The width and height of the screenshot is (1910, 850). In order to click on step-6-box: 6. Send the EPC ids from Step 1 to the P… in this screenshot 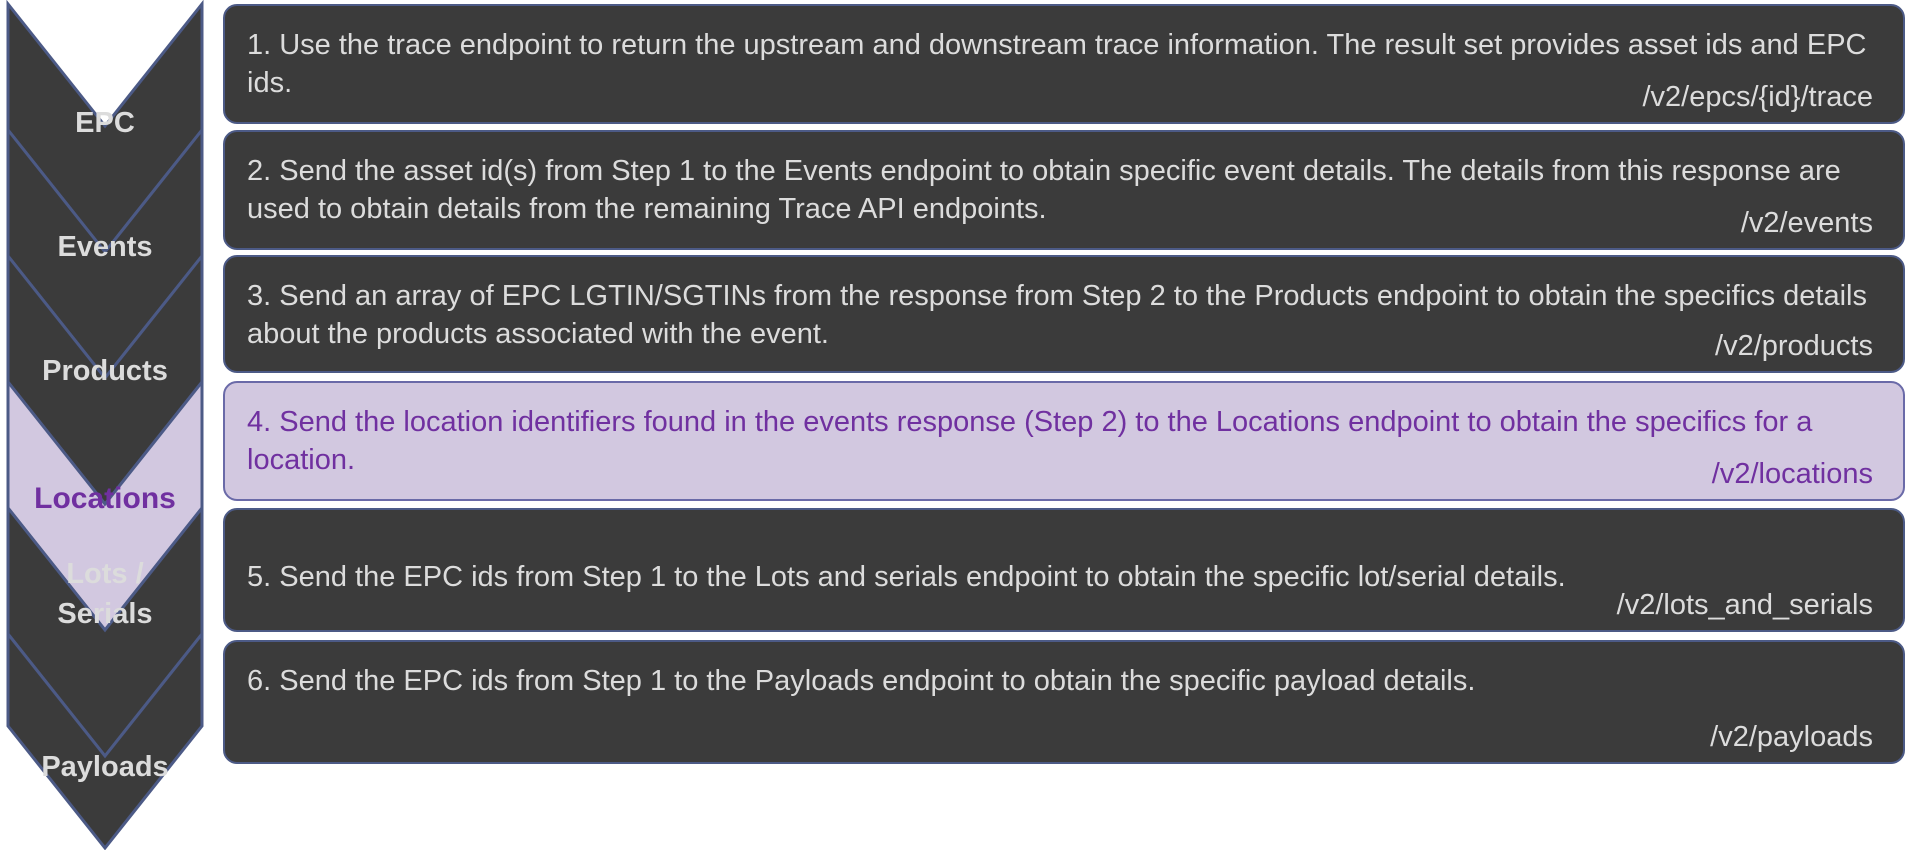, I will do `click(1064, 702)`.